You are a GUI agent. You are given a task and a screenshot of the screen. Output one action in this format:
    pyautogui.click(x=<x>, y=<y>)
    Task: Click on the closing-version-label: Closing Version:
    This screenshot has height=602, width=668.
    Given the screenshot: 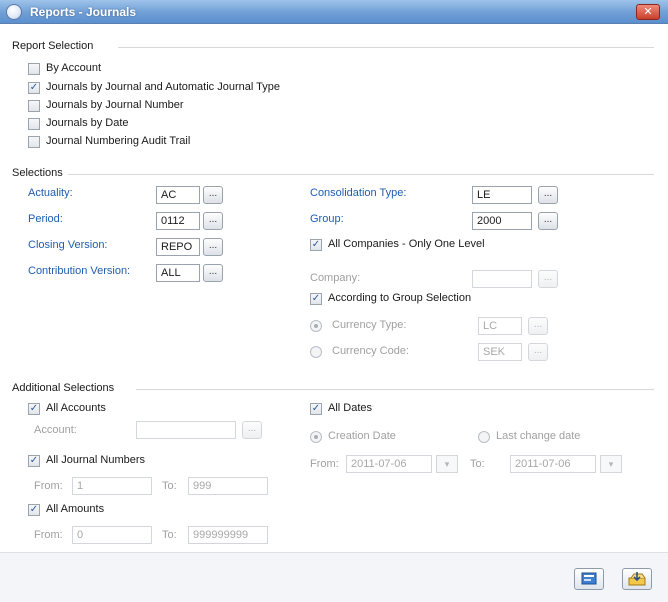 What is the action you would take?
    pyautogui.click(x=68, y=245)
    